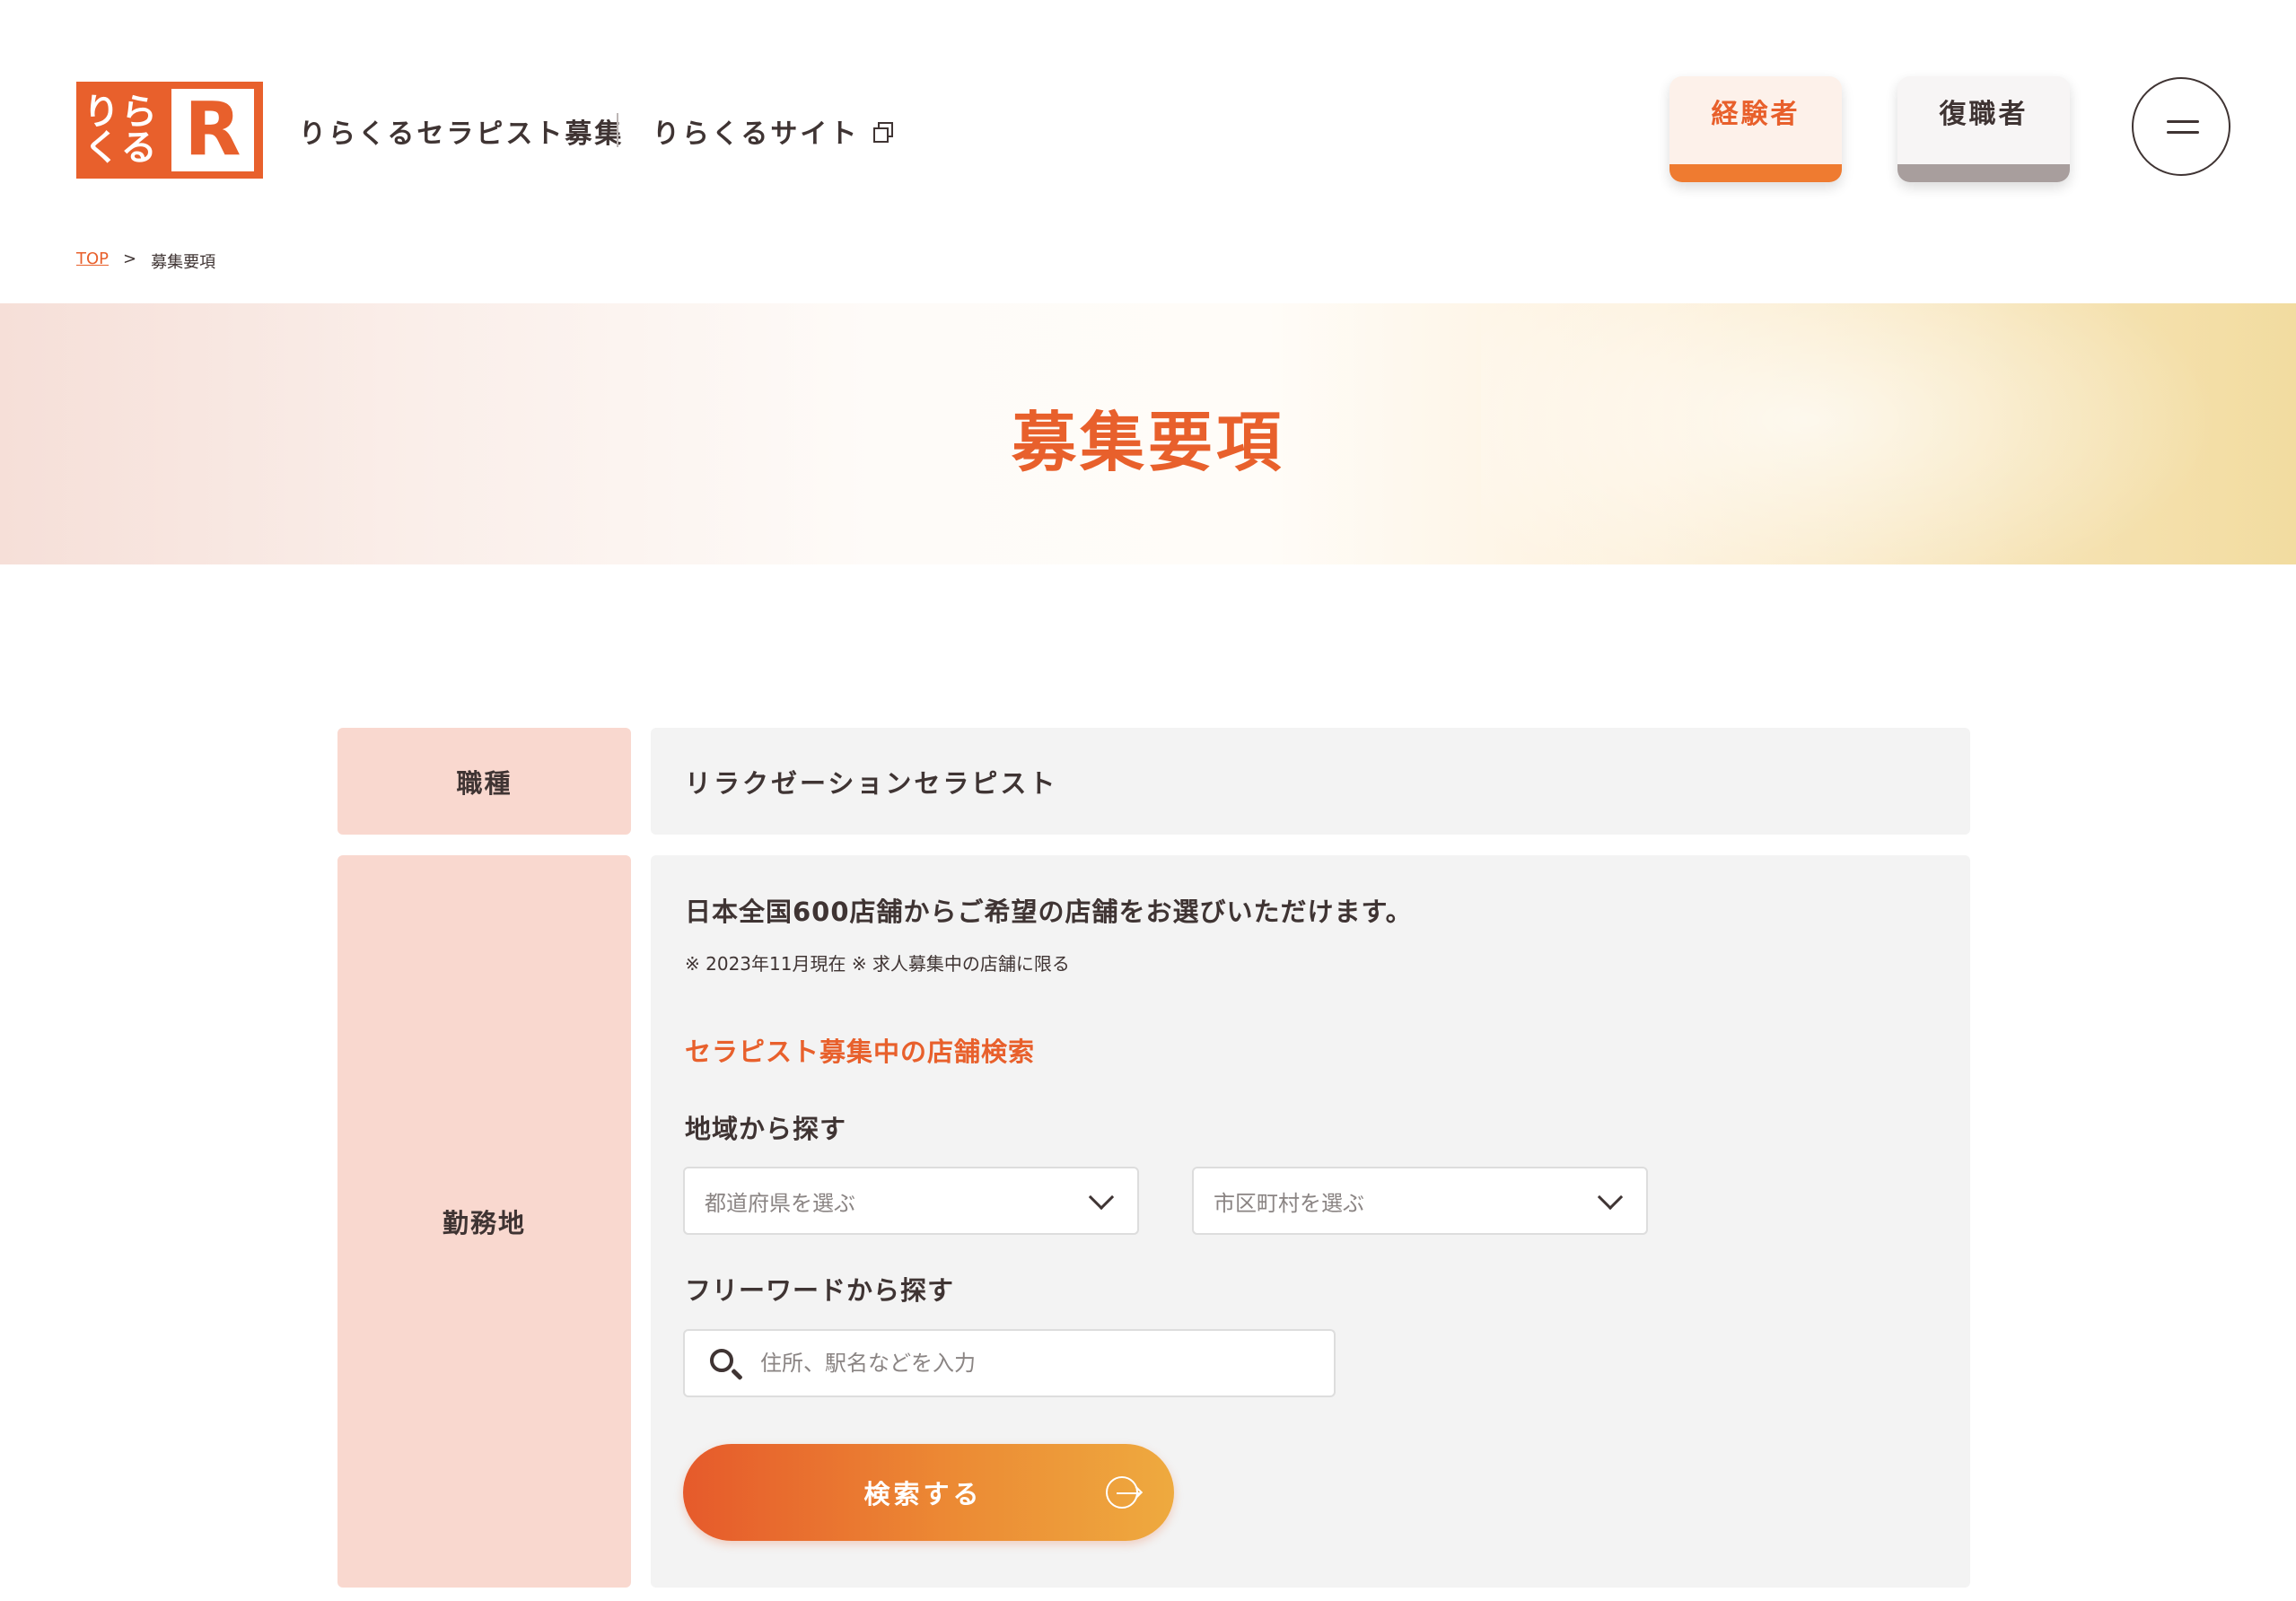 This screenshot has width=2296, height=1601. What do you see at coordinates (184, 262) in the screenshot?
I see `breadcrumb-current: 募集要項` at bounding box center [184, 262].